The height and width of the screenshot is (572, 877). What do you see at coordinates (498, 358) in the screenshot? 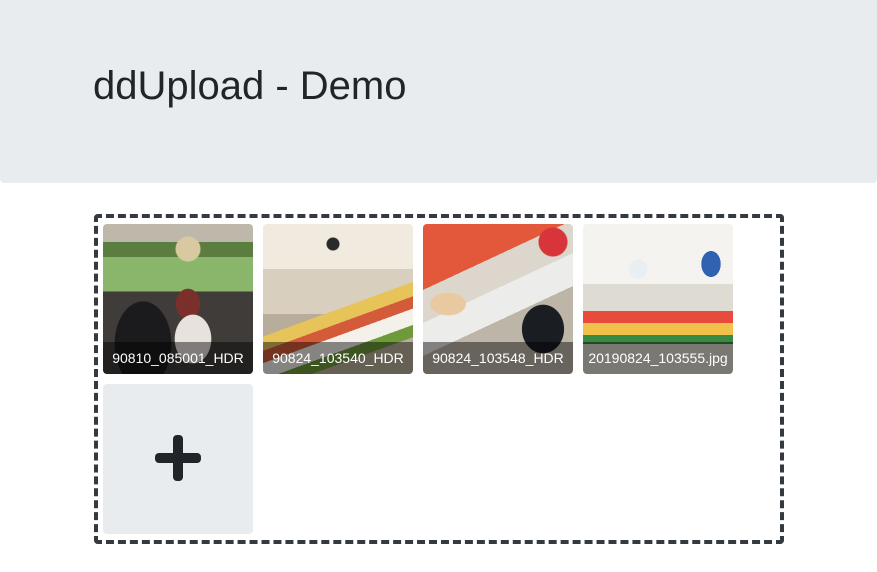
I see `file-name-caption: 90824_103548_HDR` at bounding box center [498, 358].